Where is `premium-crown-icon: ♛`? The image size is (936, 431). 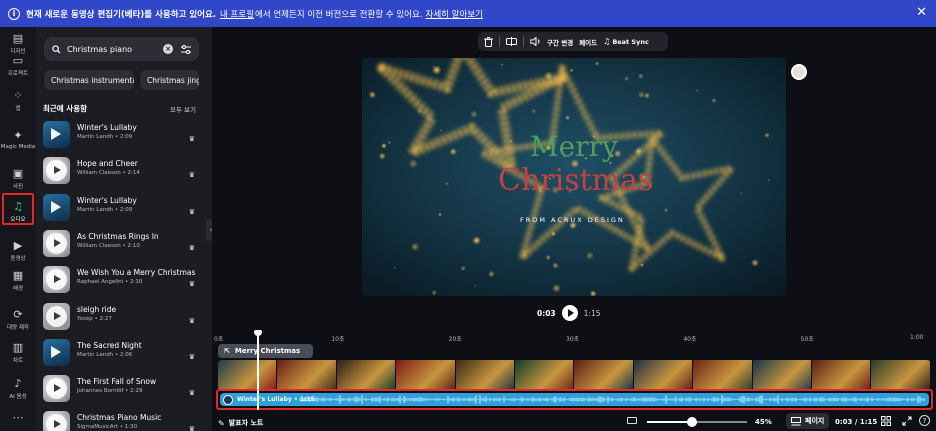 premium-crown-icon: ♛ is located at coordinates (191, 211).